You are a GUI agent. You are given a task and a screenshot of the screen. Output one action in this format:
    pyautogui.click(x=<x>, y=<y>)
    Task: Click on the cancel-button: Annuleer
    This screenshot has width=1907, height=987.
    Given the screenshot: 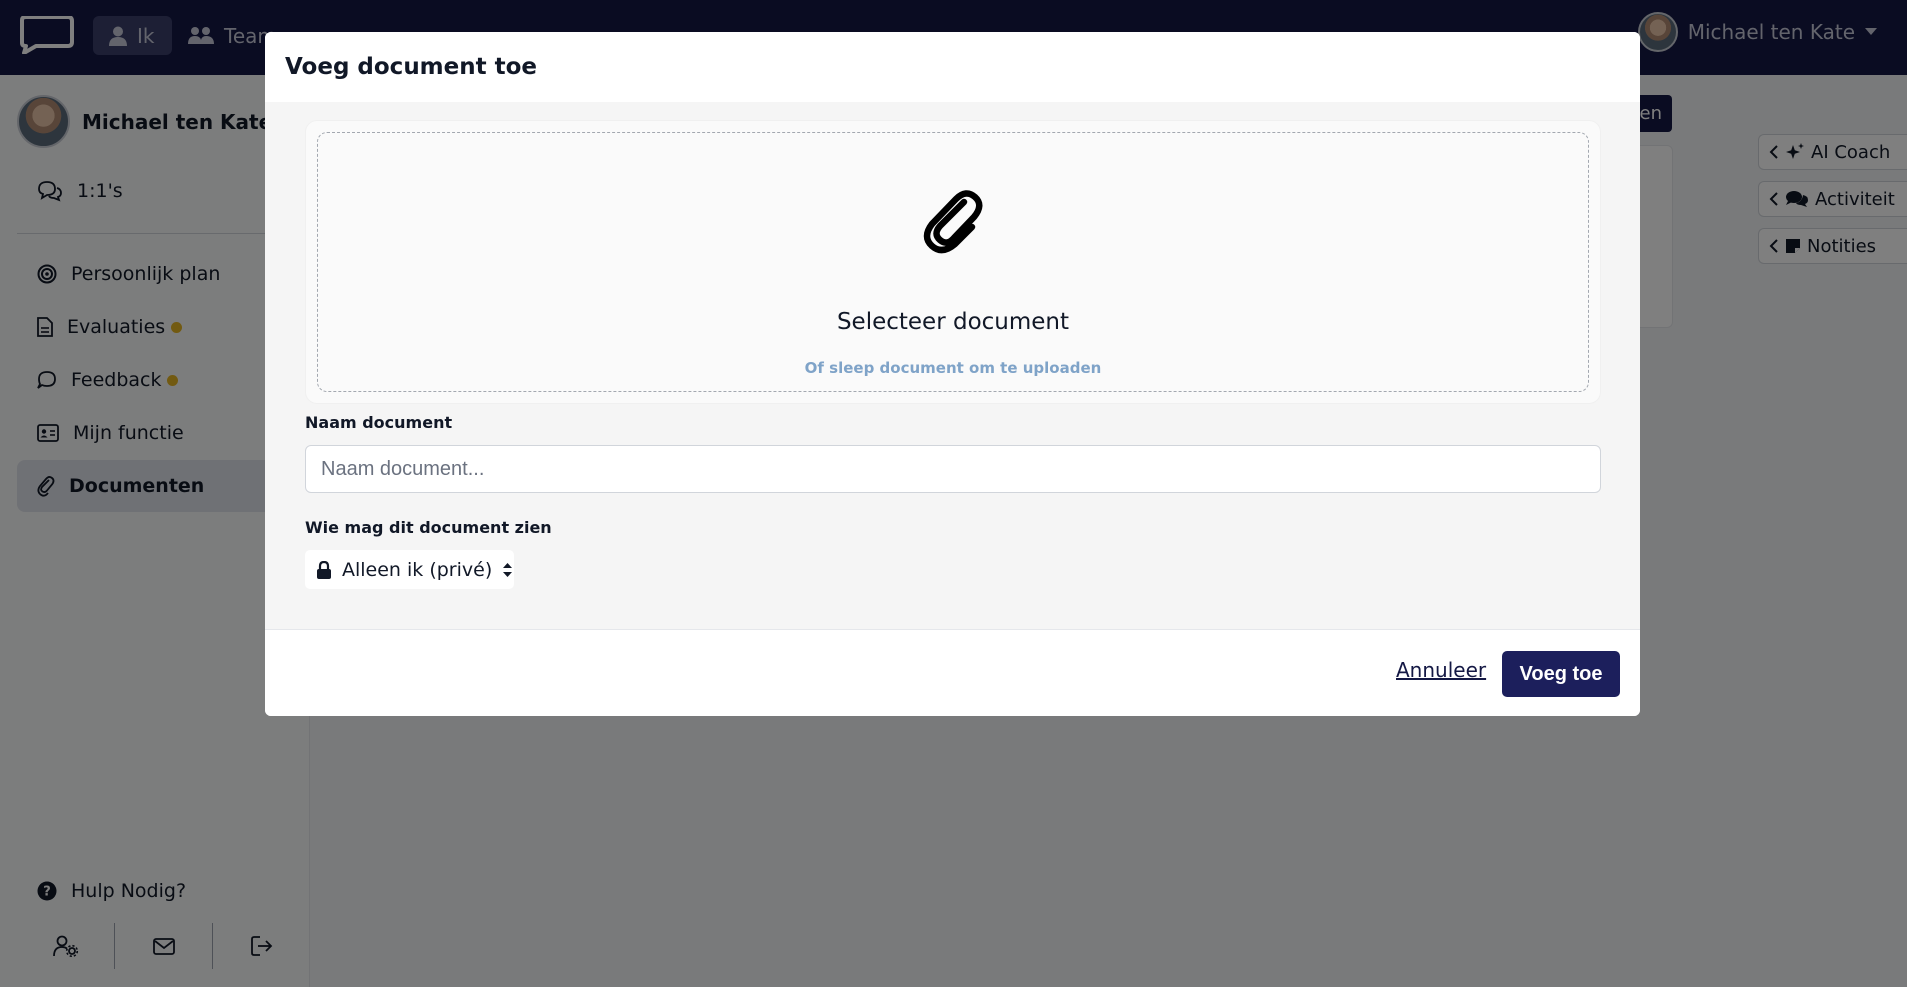 What is the action you would take?
    pyautogui.click(x=1441, y=670)
    